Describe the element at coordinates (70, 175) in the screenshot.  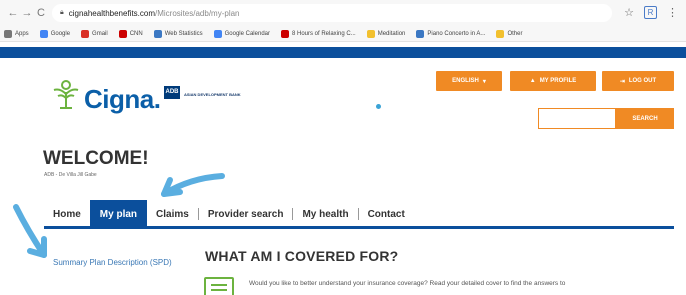
I see `welcome-subtitle: ADB - De Villa Jill Gabe` at that location.